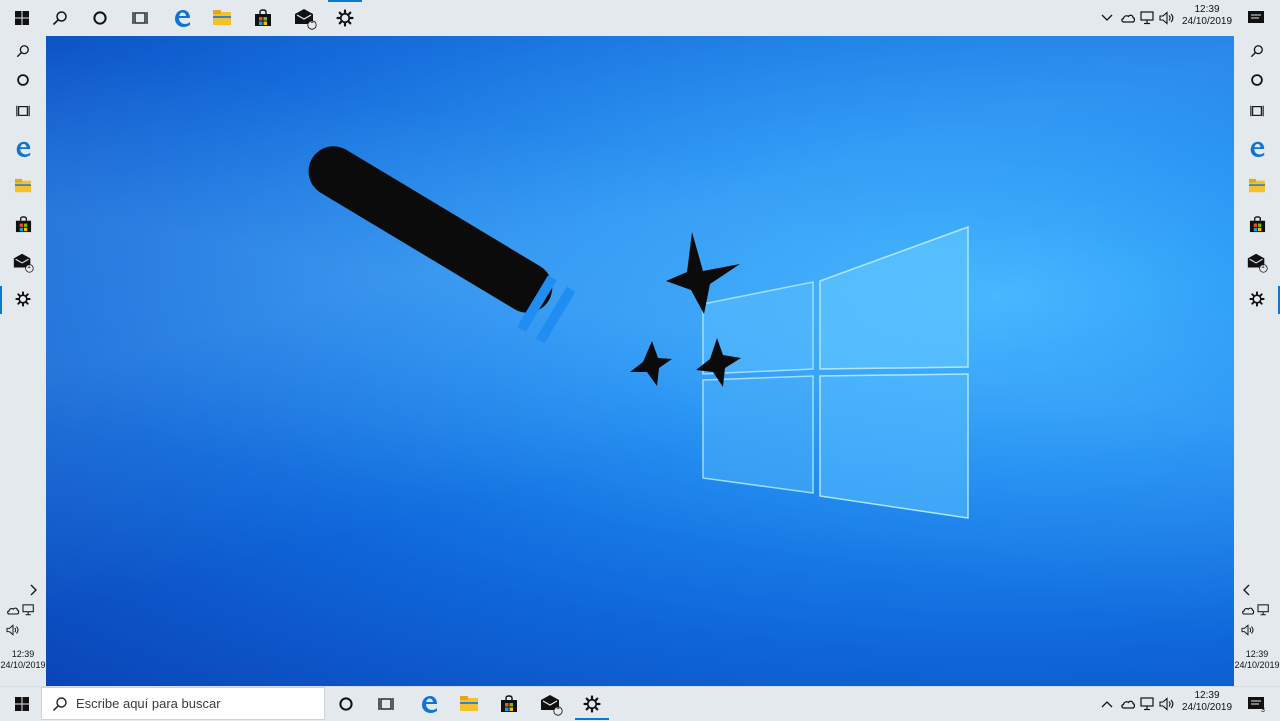 The height and width of the screenshot is (721, 1280). Describe the element at coordinates (835, 372) in the screenshot. I see `windows-logo-window` at that location.